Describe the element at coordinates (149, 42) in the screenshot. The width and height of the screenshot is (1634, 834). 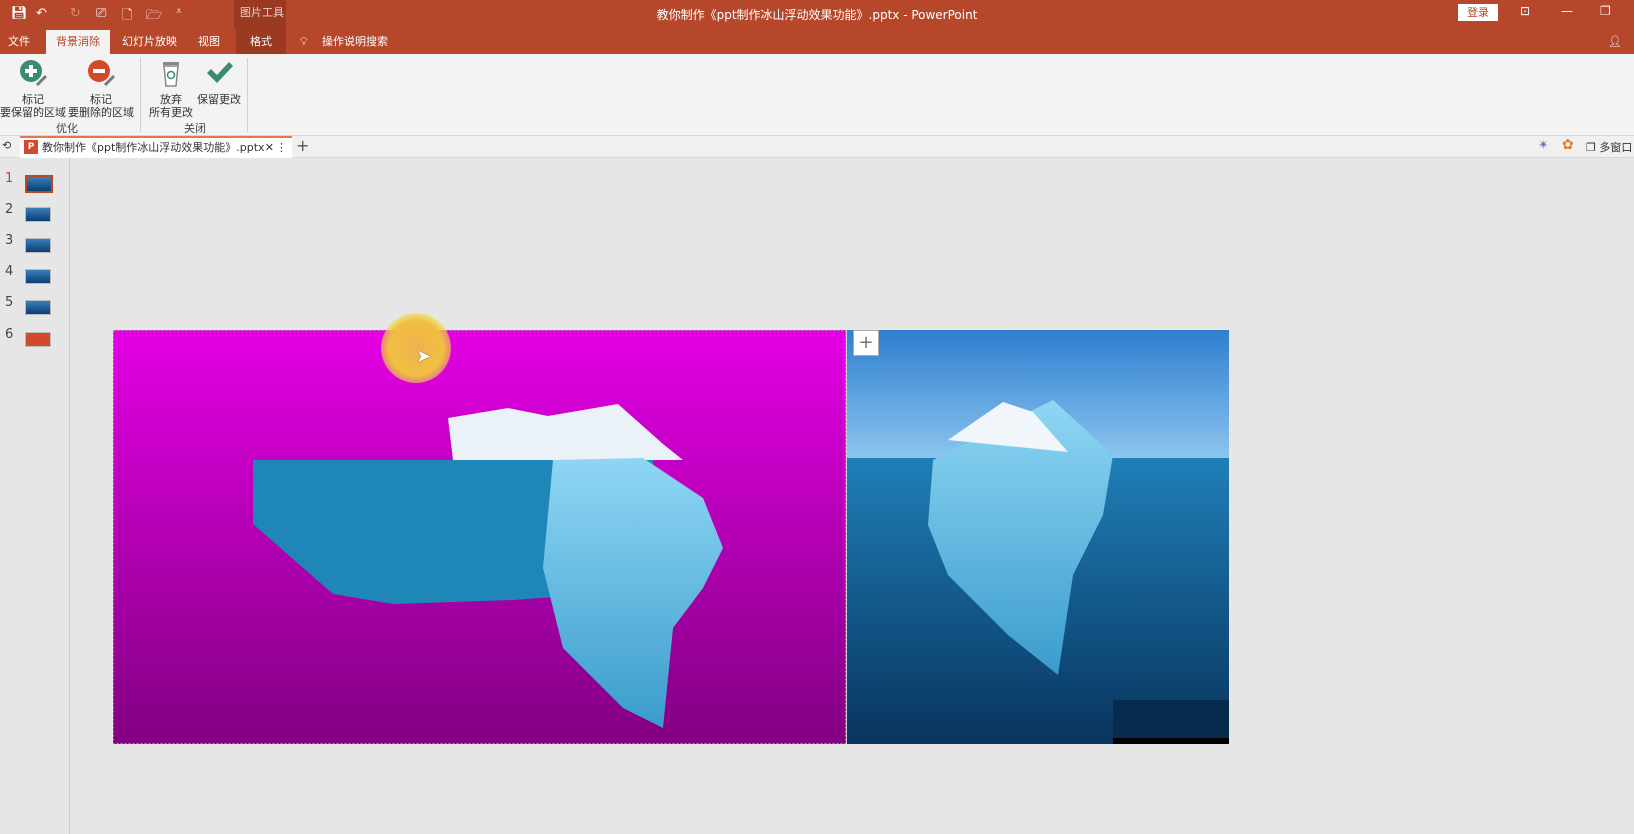
I see `tab-slideshow: 幻灯片放映` at that location.